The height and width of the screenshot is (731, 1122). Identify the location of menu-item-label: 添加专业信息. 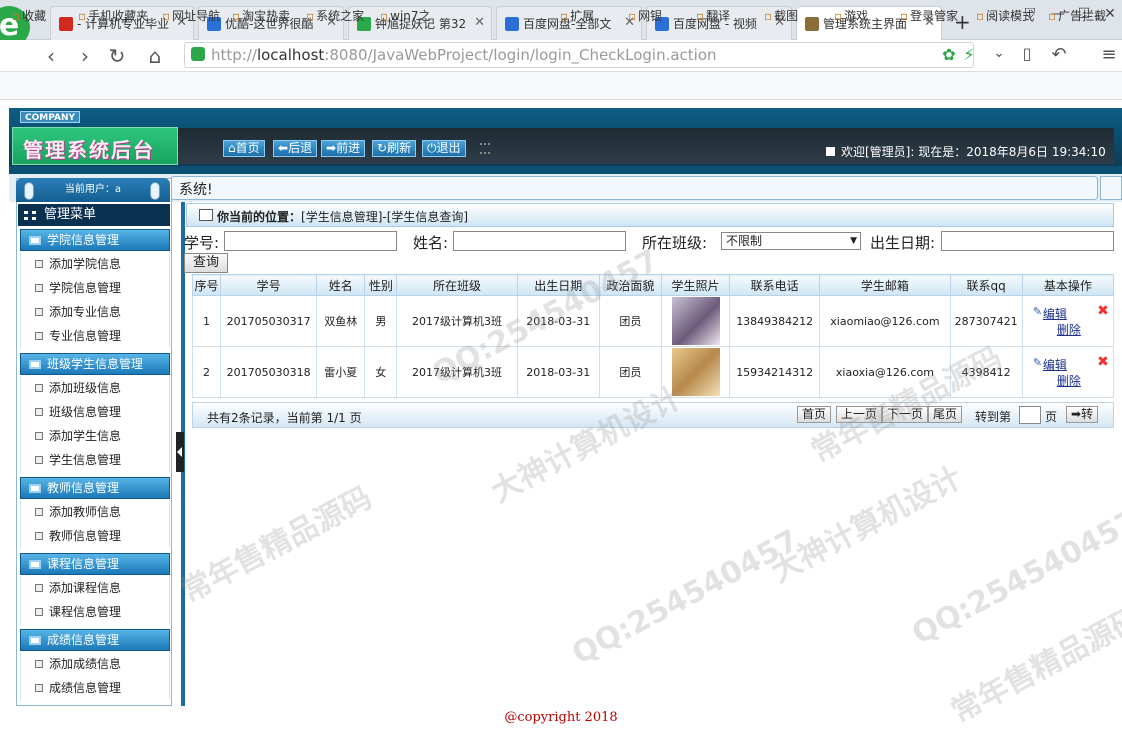
(85, 312).